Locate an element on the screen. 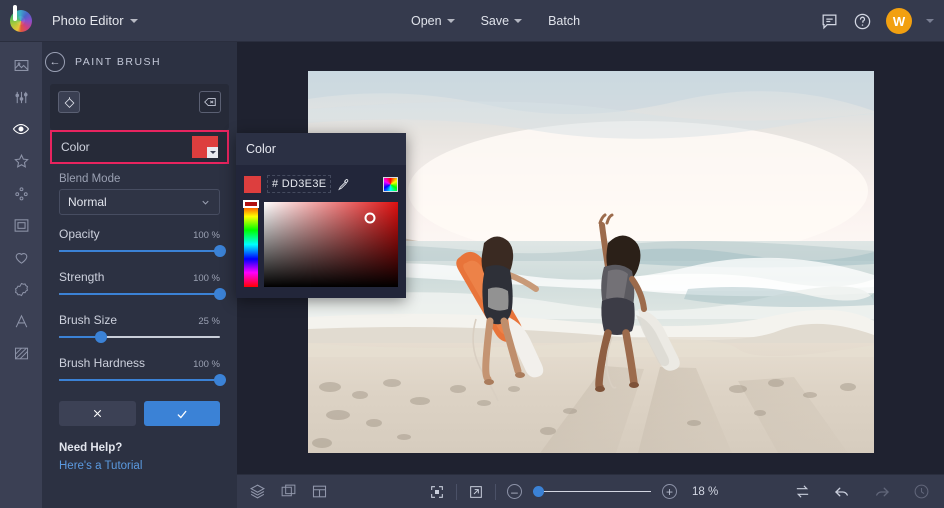 The image size is (944, 508). help-section: Need Help? Here's a Tutorial is located at coordinates (139, 449).